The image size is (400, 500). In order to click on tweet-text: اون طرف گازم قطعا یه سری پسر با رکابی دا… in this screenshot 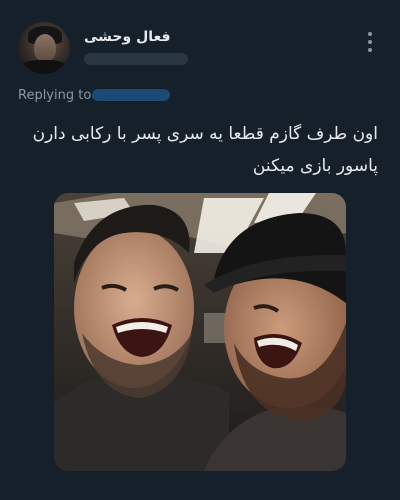, I will do `click(198, 150)`.